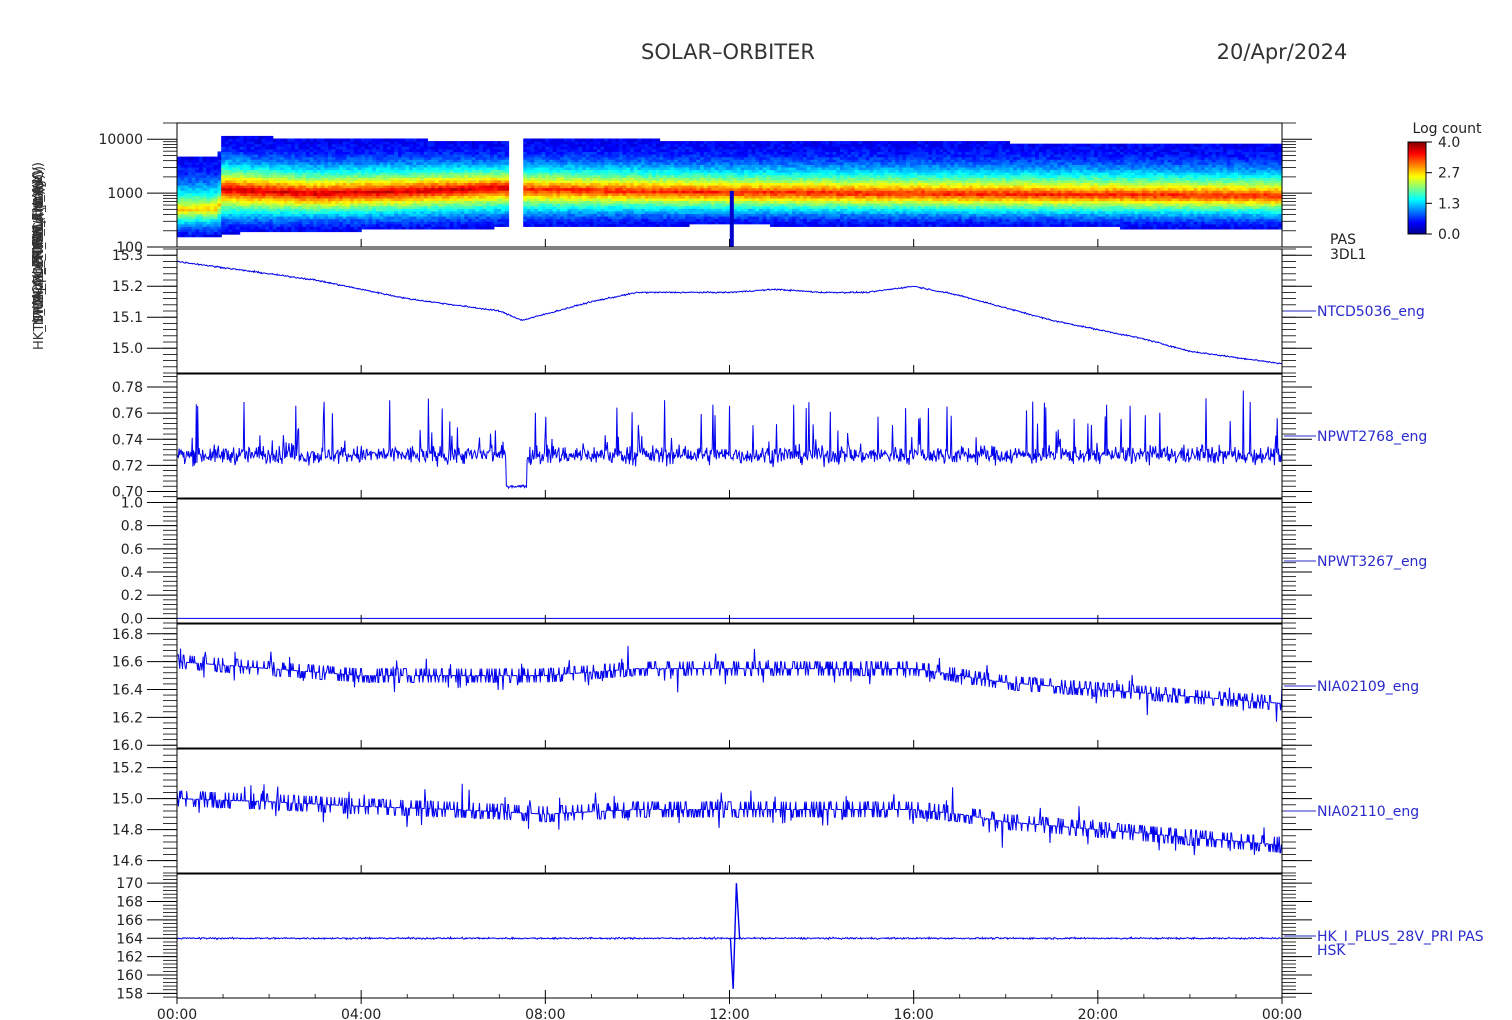  What do you see at coordinates (39, 270) in the screenshot?
I see `y-axis-label: HK_IMON_FOPRIME (mA)` at bounding box center [39, 270].